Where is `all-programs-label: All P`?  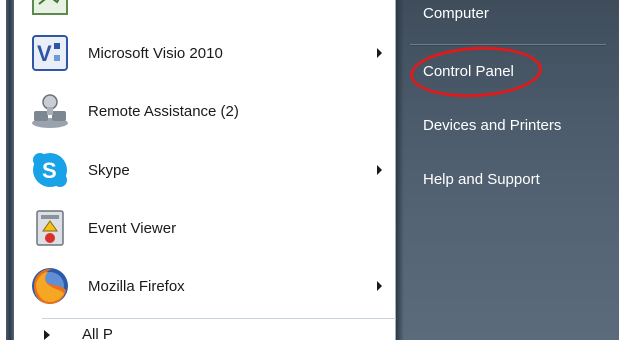 all-programs-label: All P is located at coordinates (97, 333).